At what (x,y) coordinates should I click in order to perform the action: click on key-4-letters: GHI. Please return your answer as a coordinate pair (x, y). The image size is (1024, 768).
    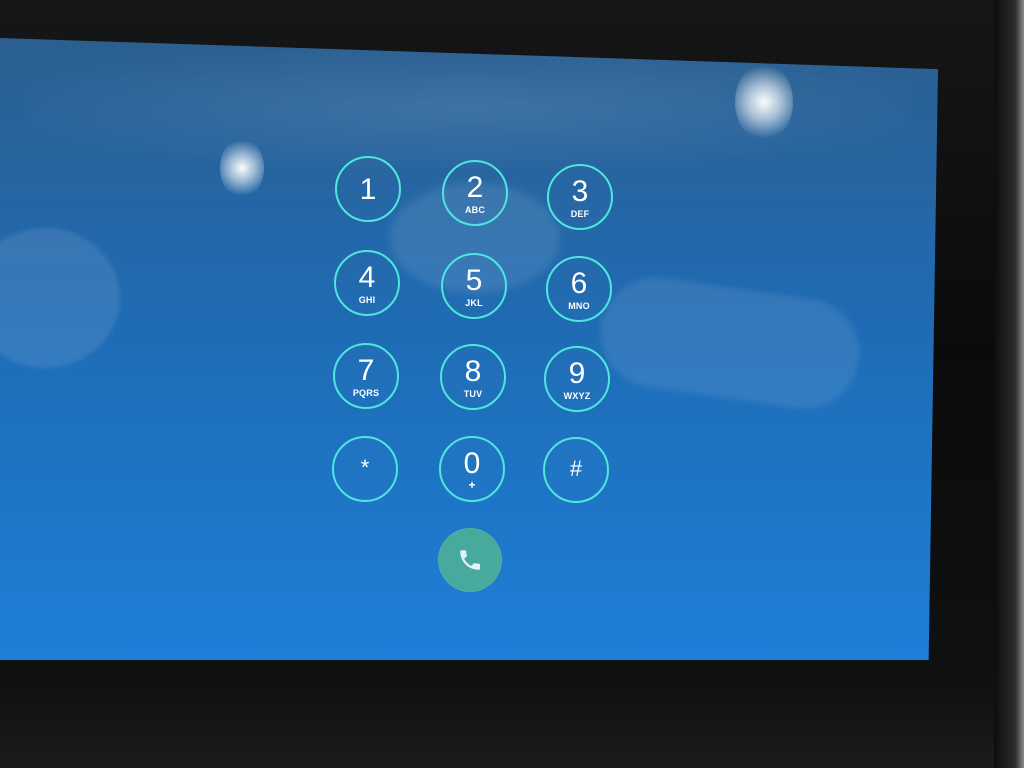
    Looking at the image, I should click on (367, 300).